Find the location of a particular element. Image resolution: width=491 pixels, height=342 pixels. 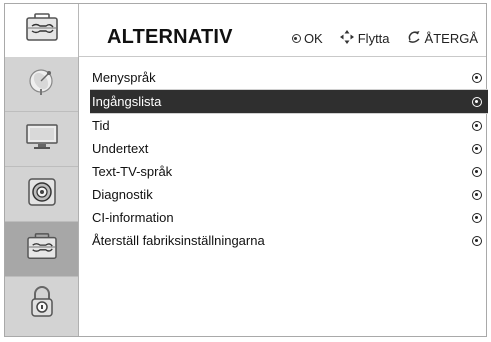

list-item-factory-reset: Återställ fabriksinställningarna is located at coordinates (289, 240).